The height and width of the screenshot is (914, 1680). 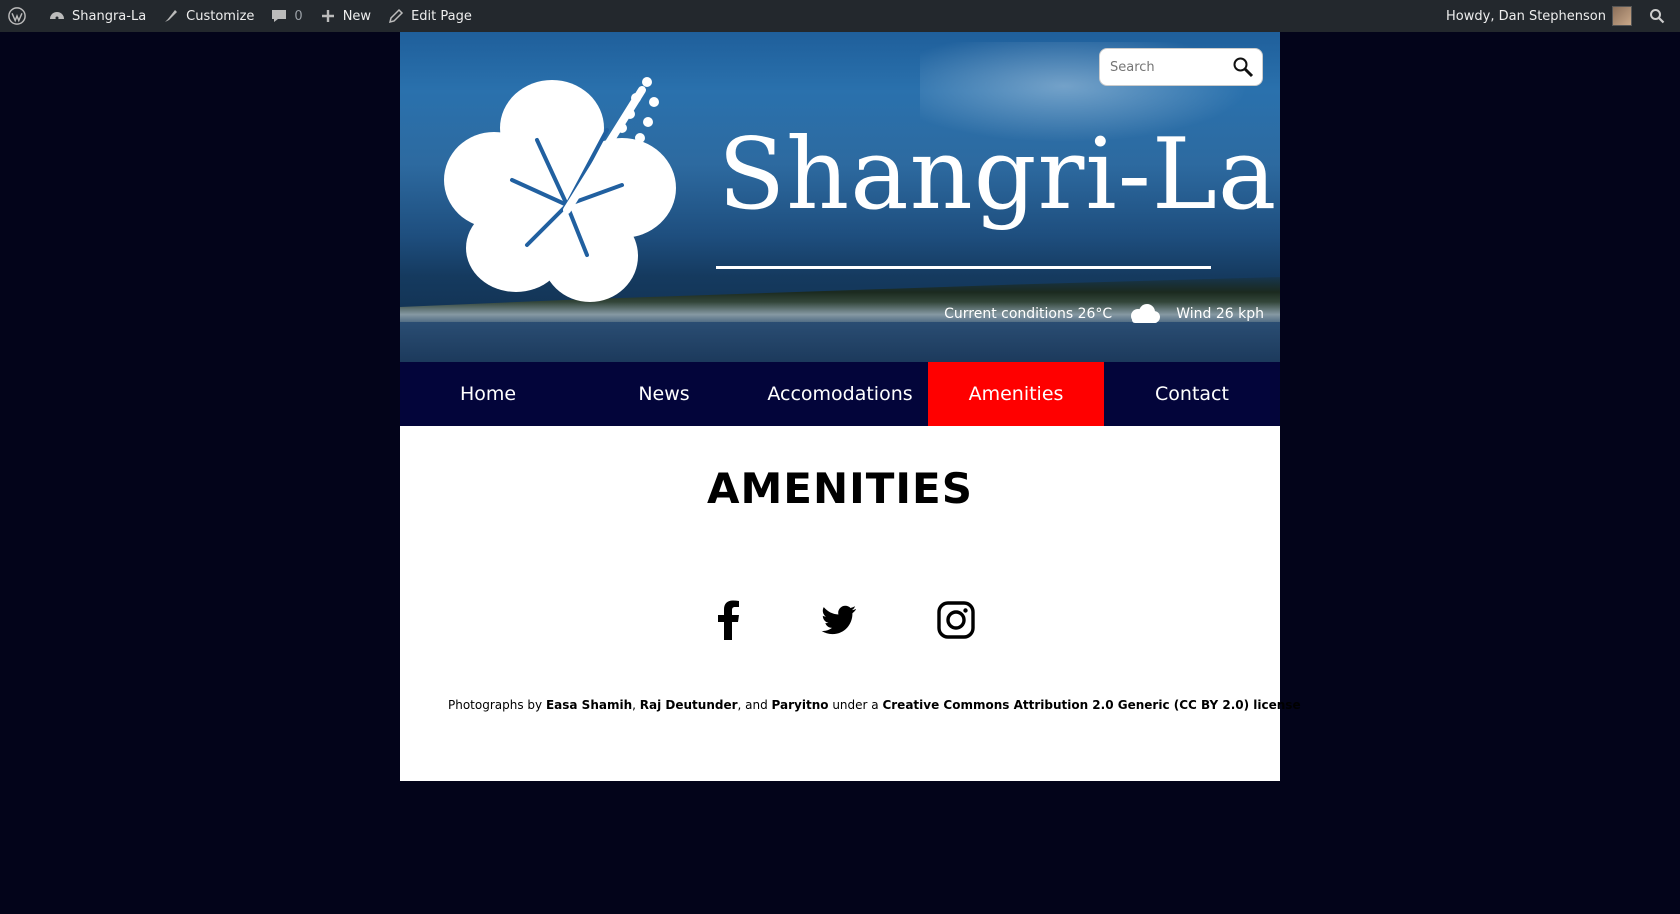 I want to click on customize-link: Customize, so click(x=208, y=16).